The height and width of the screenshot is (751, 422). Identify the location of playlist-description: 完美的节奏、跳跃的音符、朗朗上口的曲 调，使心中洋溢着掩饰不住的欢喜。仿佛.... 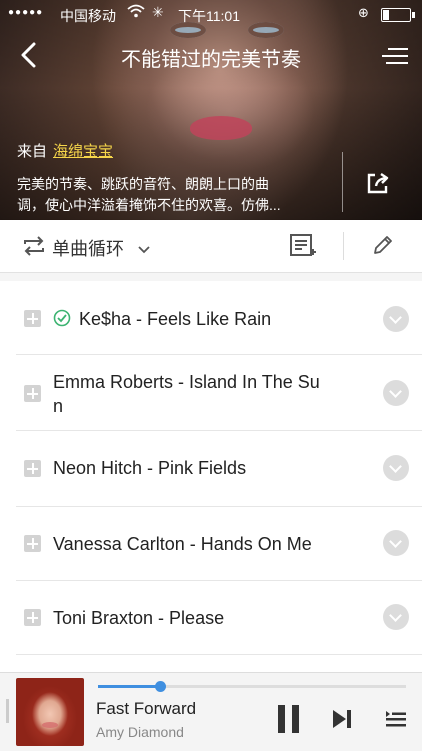
(167, 195).